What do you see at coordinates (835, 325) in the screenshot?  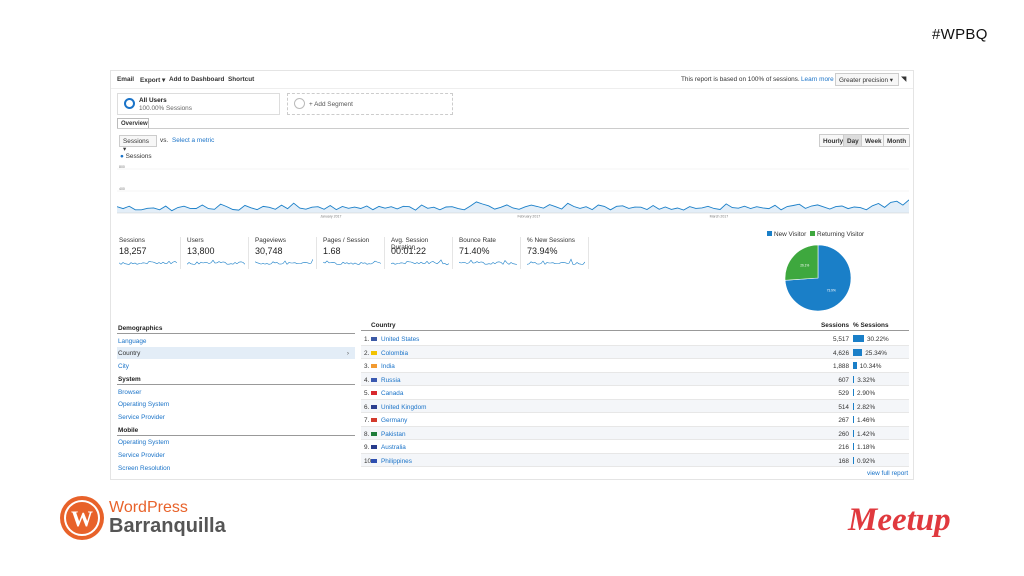 I see `sessions-header: Sessions` at bounding box center [835, 325].